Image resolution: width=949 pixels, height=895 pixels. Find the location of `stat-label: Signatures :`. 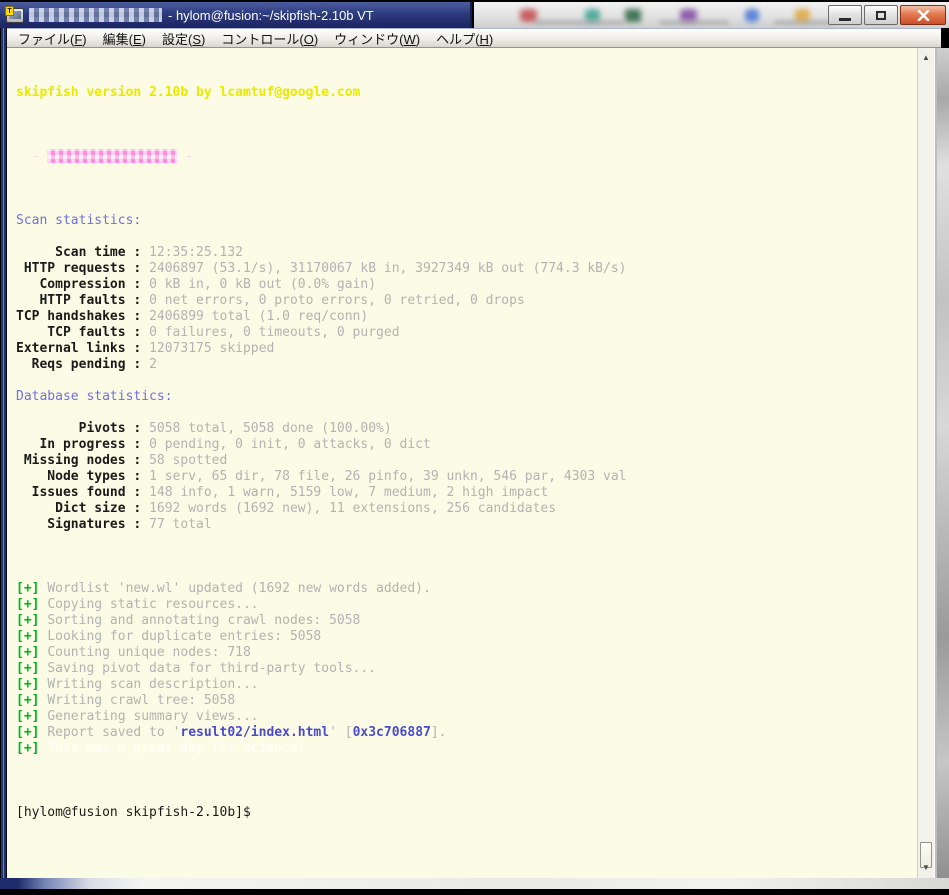

stat-label: Signatures : is located at coordinates (83, 524).